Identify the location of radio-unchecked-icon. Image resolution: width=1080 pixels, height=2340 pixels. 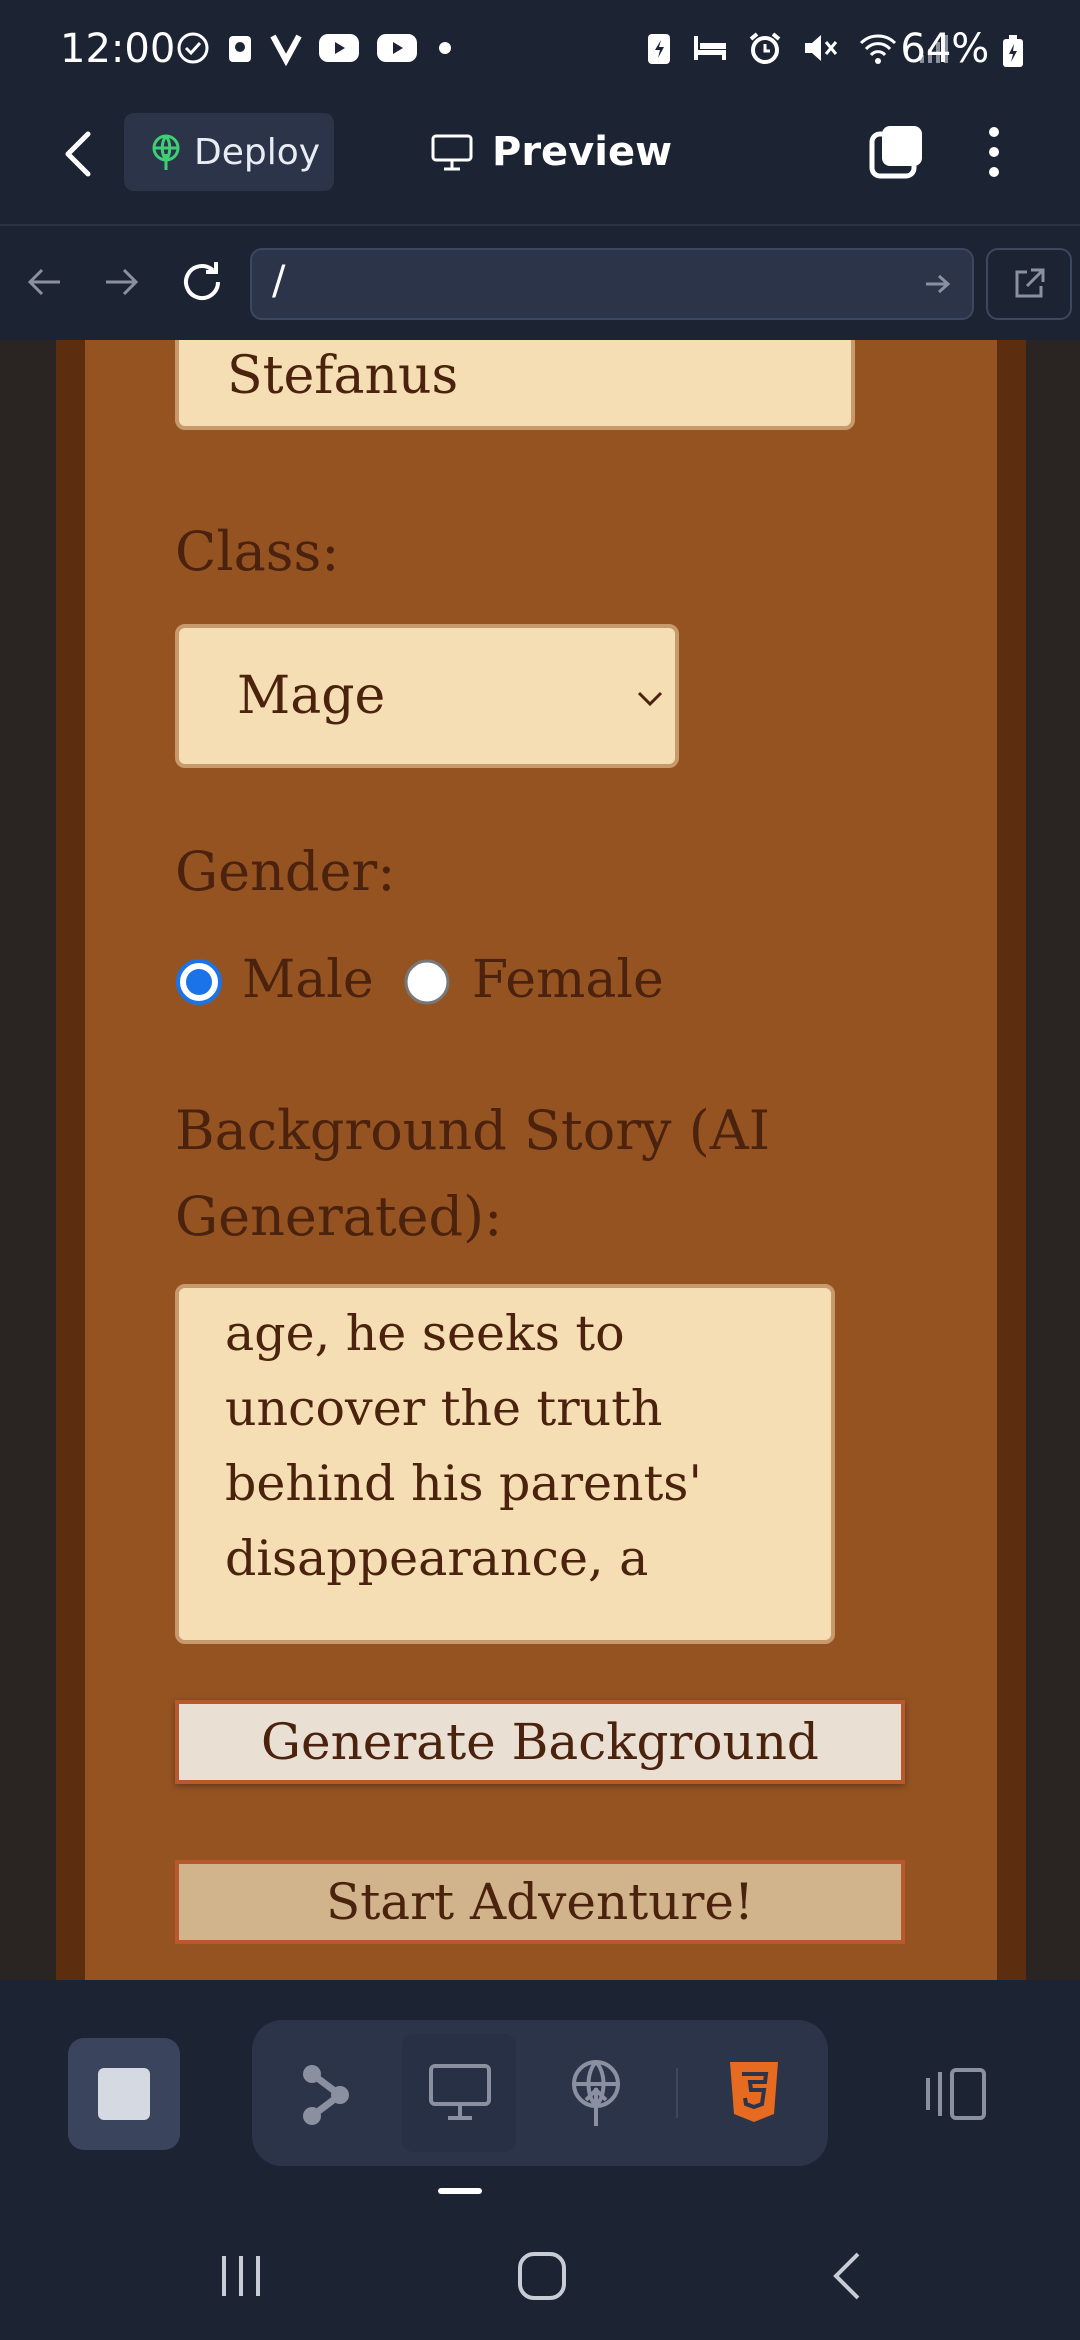
(427, 982).